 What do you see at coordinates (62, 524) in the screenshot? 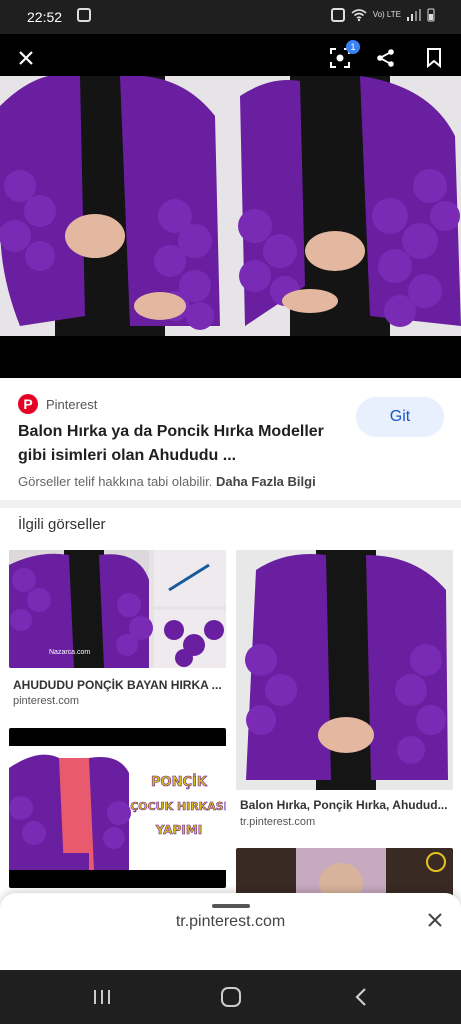
I see `related-heading: İlgili görseller` at bounding box center [62, 524].